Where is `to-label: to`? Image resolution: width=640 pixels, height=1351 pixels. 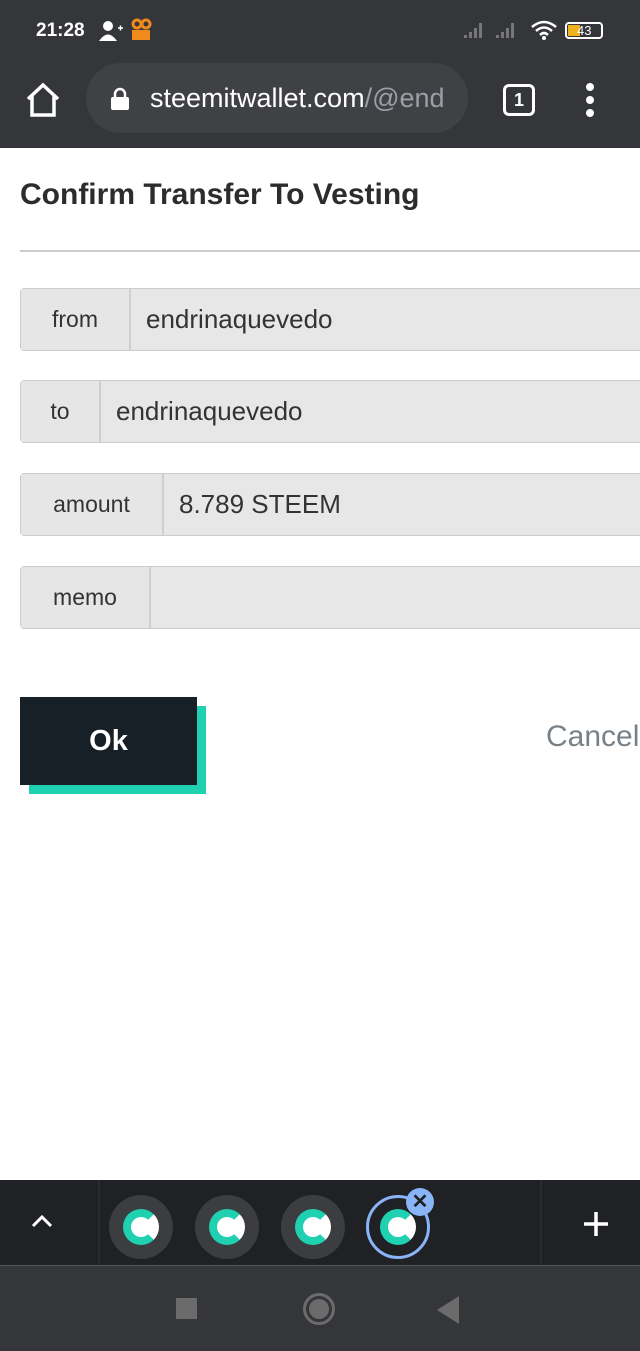
to-label: to is located at coordinates (61, 411).